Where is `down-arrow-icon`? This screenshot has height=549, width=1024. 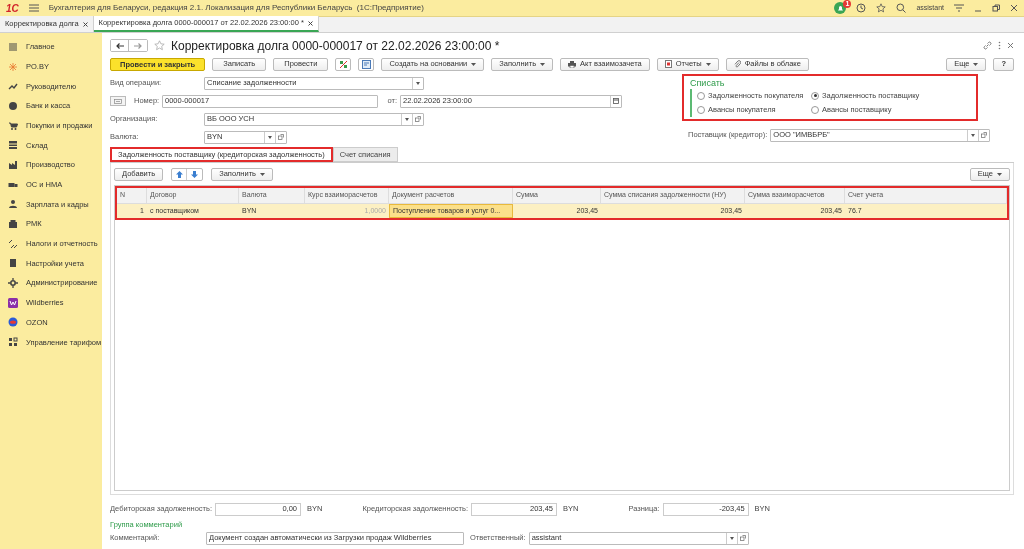
down-arrow-icon is located at coordinates (195, 174).